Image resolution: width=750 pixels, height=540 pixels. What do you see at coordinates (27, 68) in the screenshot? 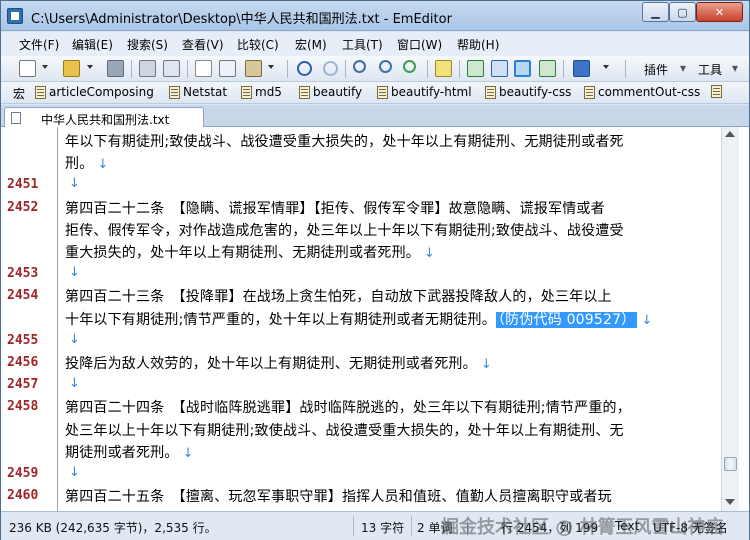
I see `new-file-icon` at bounding box center [27, 68].